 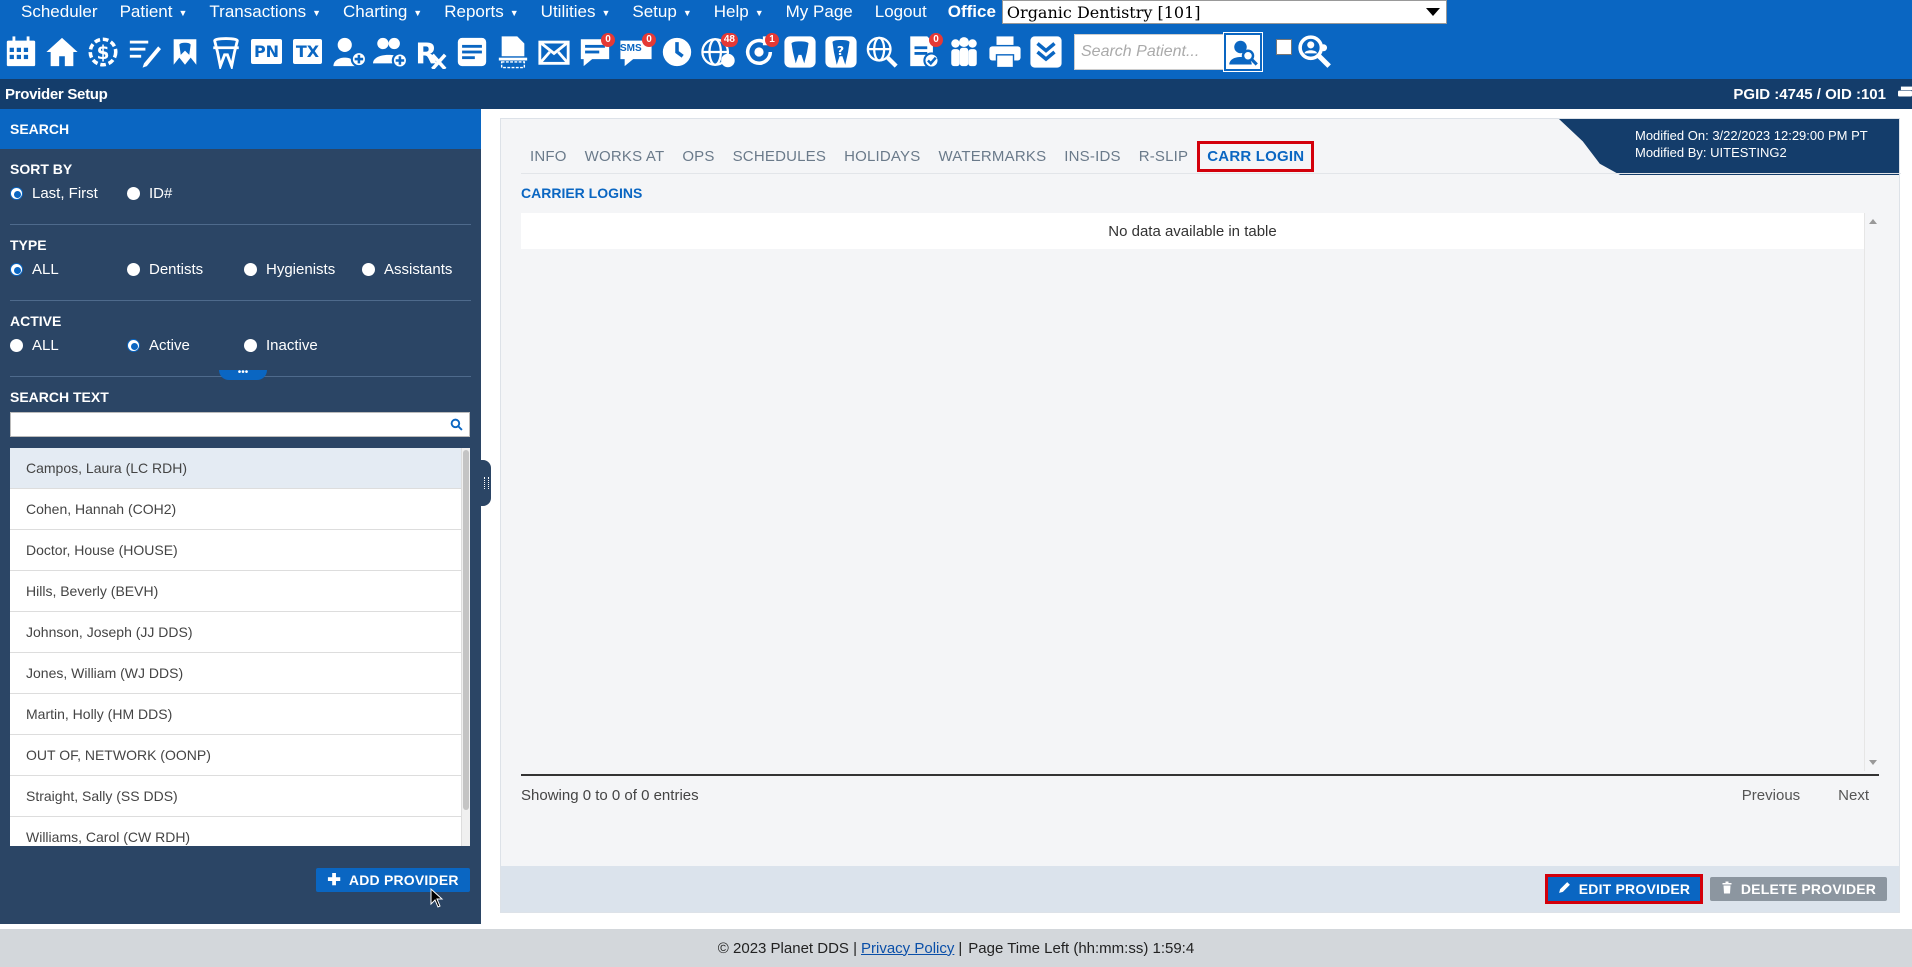 I want to click on recall-icon: 1, so click(x=759, y=52).